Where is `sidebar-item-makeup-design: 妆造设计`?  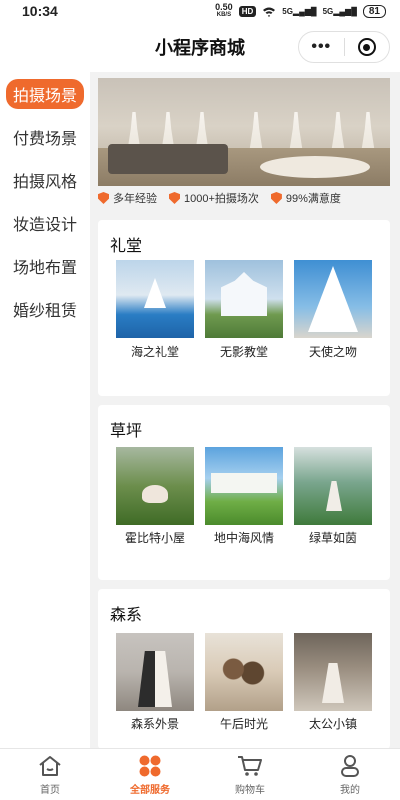
sidebar-item-makeup-design: 妆造设计 is located at coordinates (45, 222).